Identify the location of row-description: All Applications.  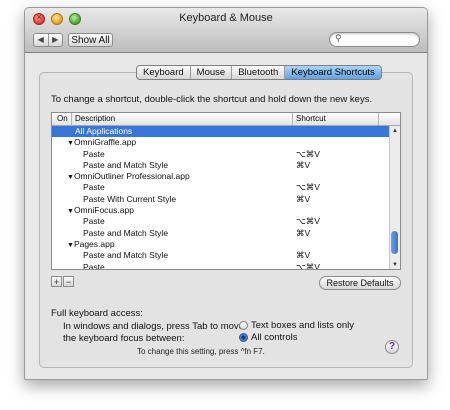
(103, 131).